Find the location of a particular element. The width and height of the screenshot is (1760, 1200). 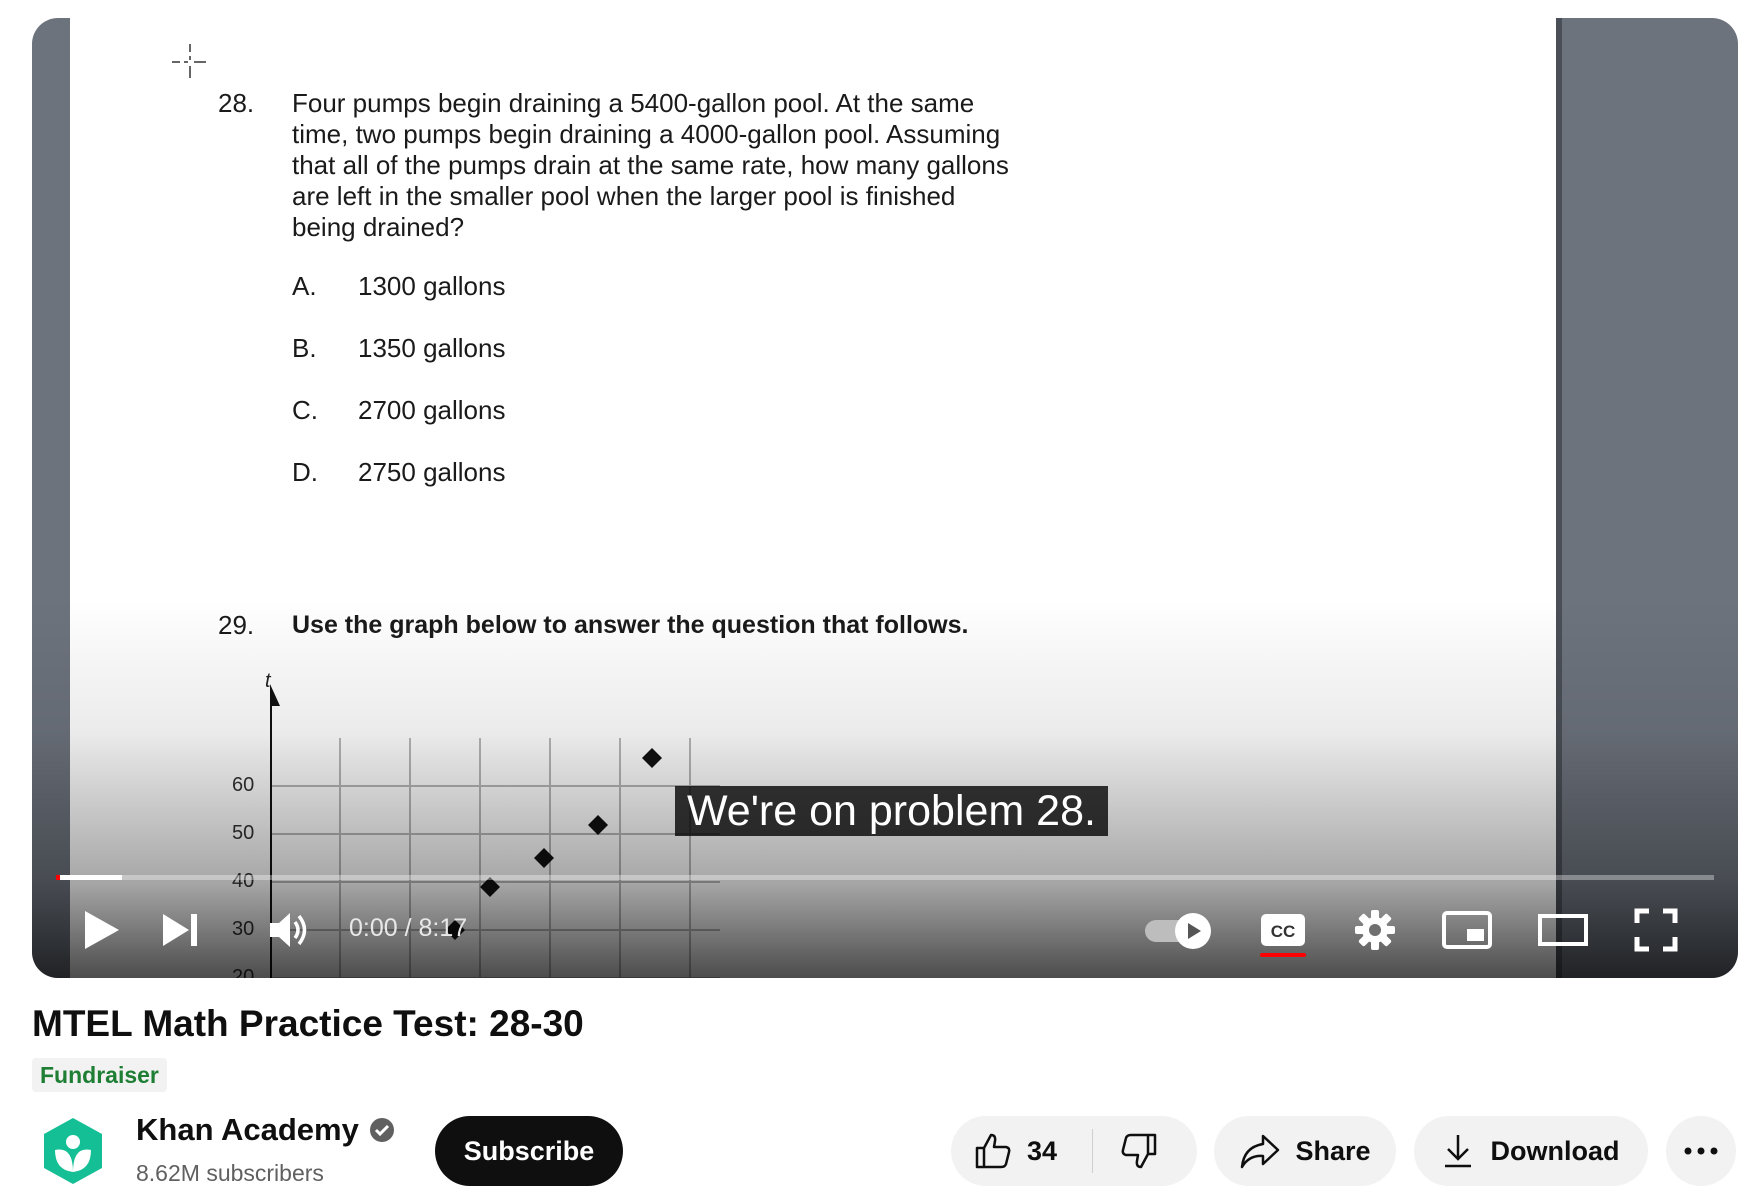

more-actions-button is located at coordinates (1701, 1151).